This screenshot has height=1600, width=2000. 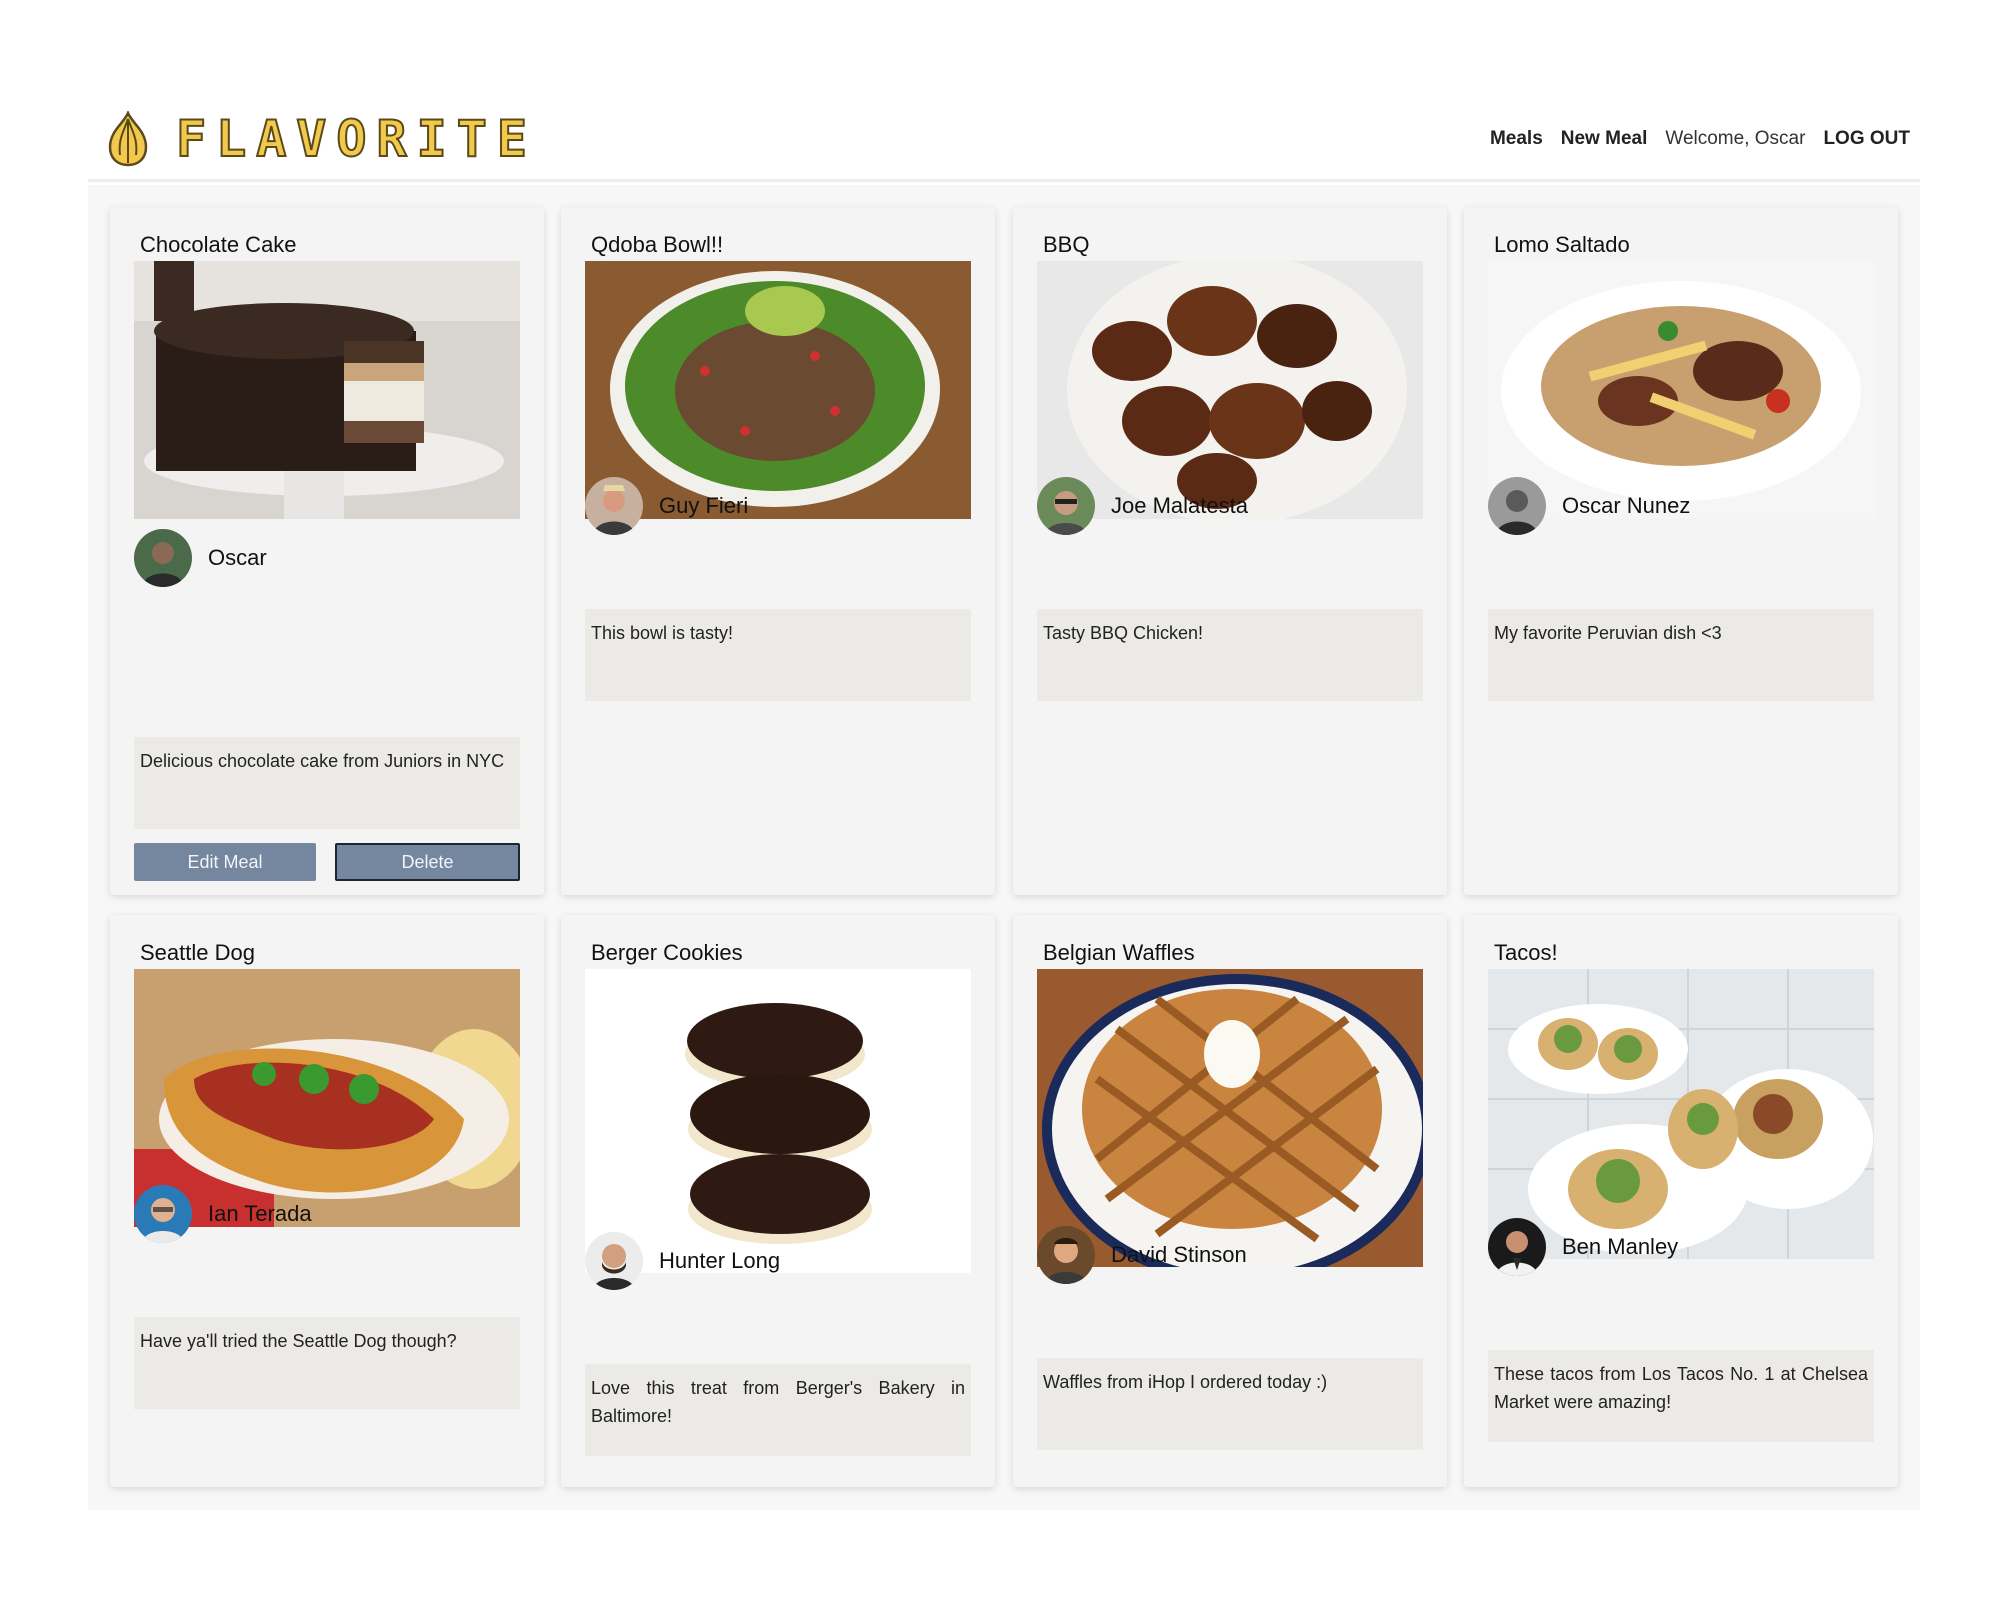 I want to click on meal-author: Ian Terada, so click(x=223, y=1214).